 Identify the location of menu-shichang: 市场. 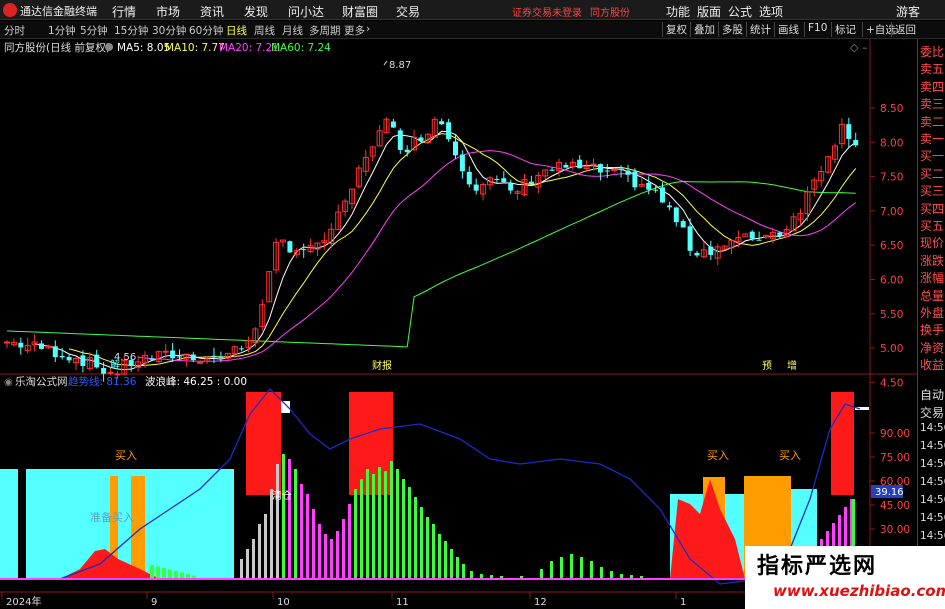
(168, 11).